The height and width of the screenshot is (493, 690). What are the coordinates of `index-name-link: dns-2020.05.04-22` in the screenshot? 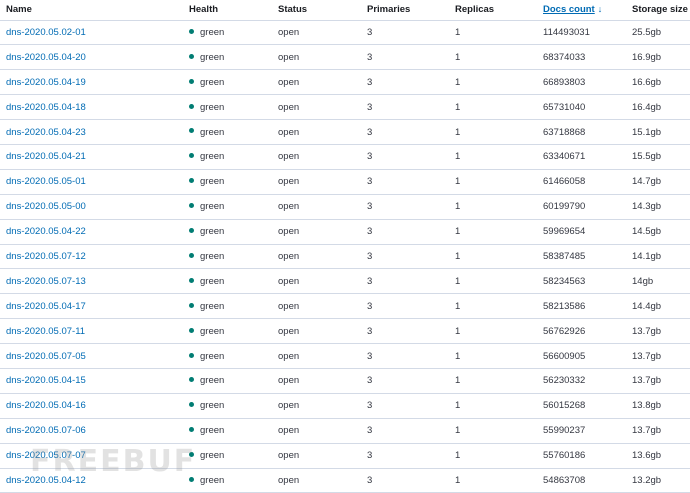 It's located at (46, 231).